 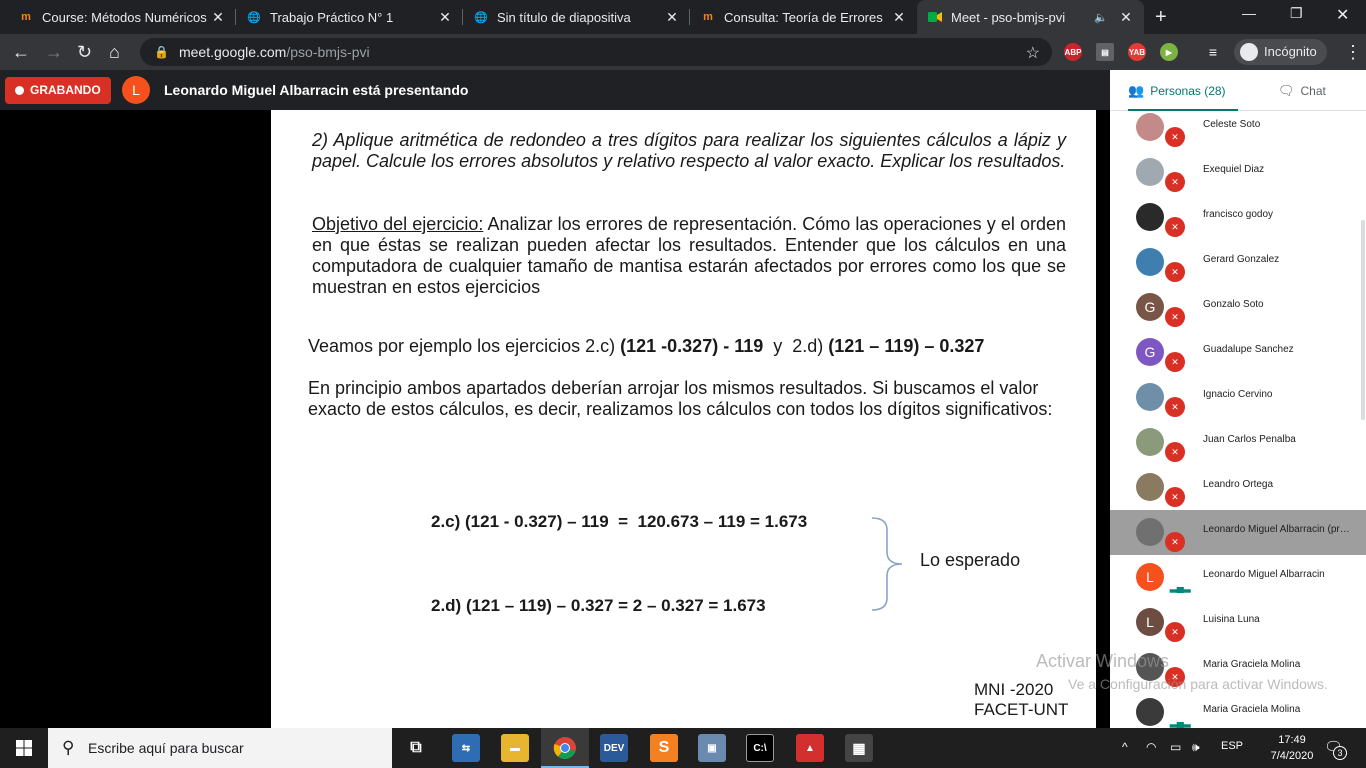 I want to click on start-button, so click(x=24, y=748).